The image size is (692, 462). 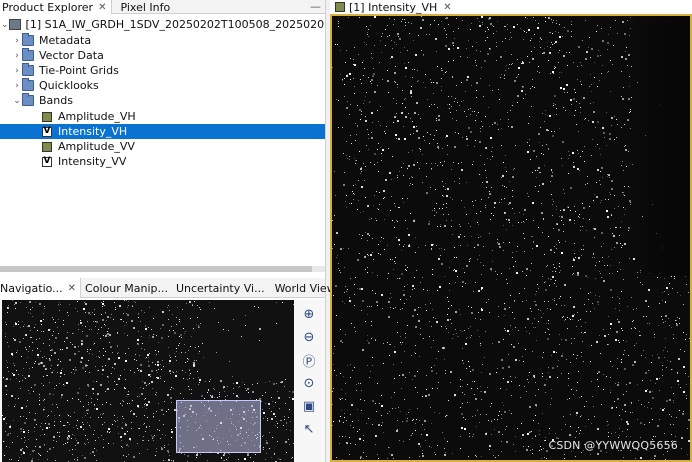 What do you see at coordinates (56, 7) in the screenshot?
I see `tab-product-explorer: Product Explorer ✕` at bounding box center [56, 7].